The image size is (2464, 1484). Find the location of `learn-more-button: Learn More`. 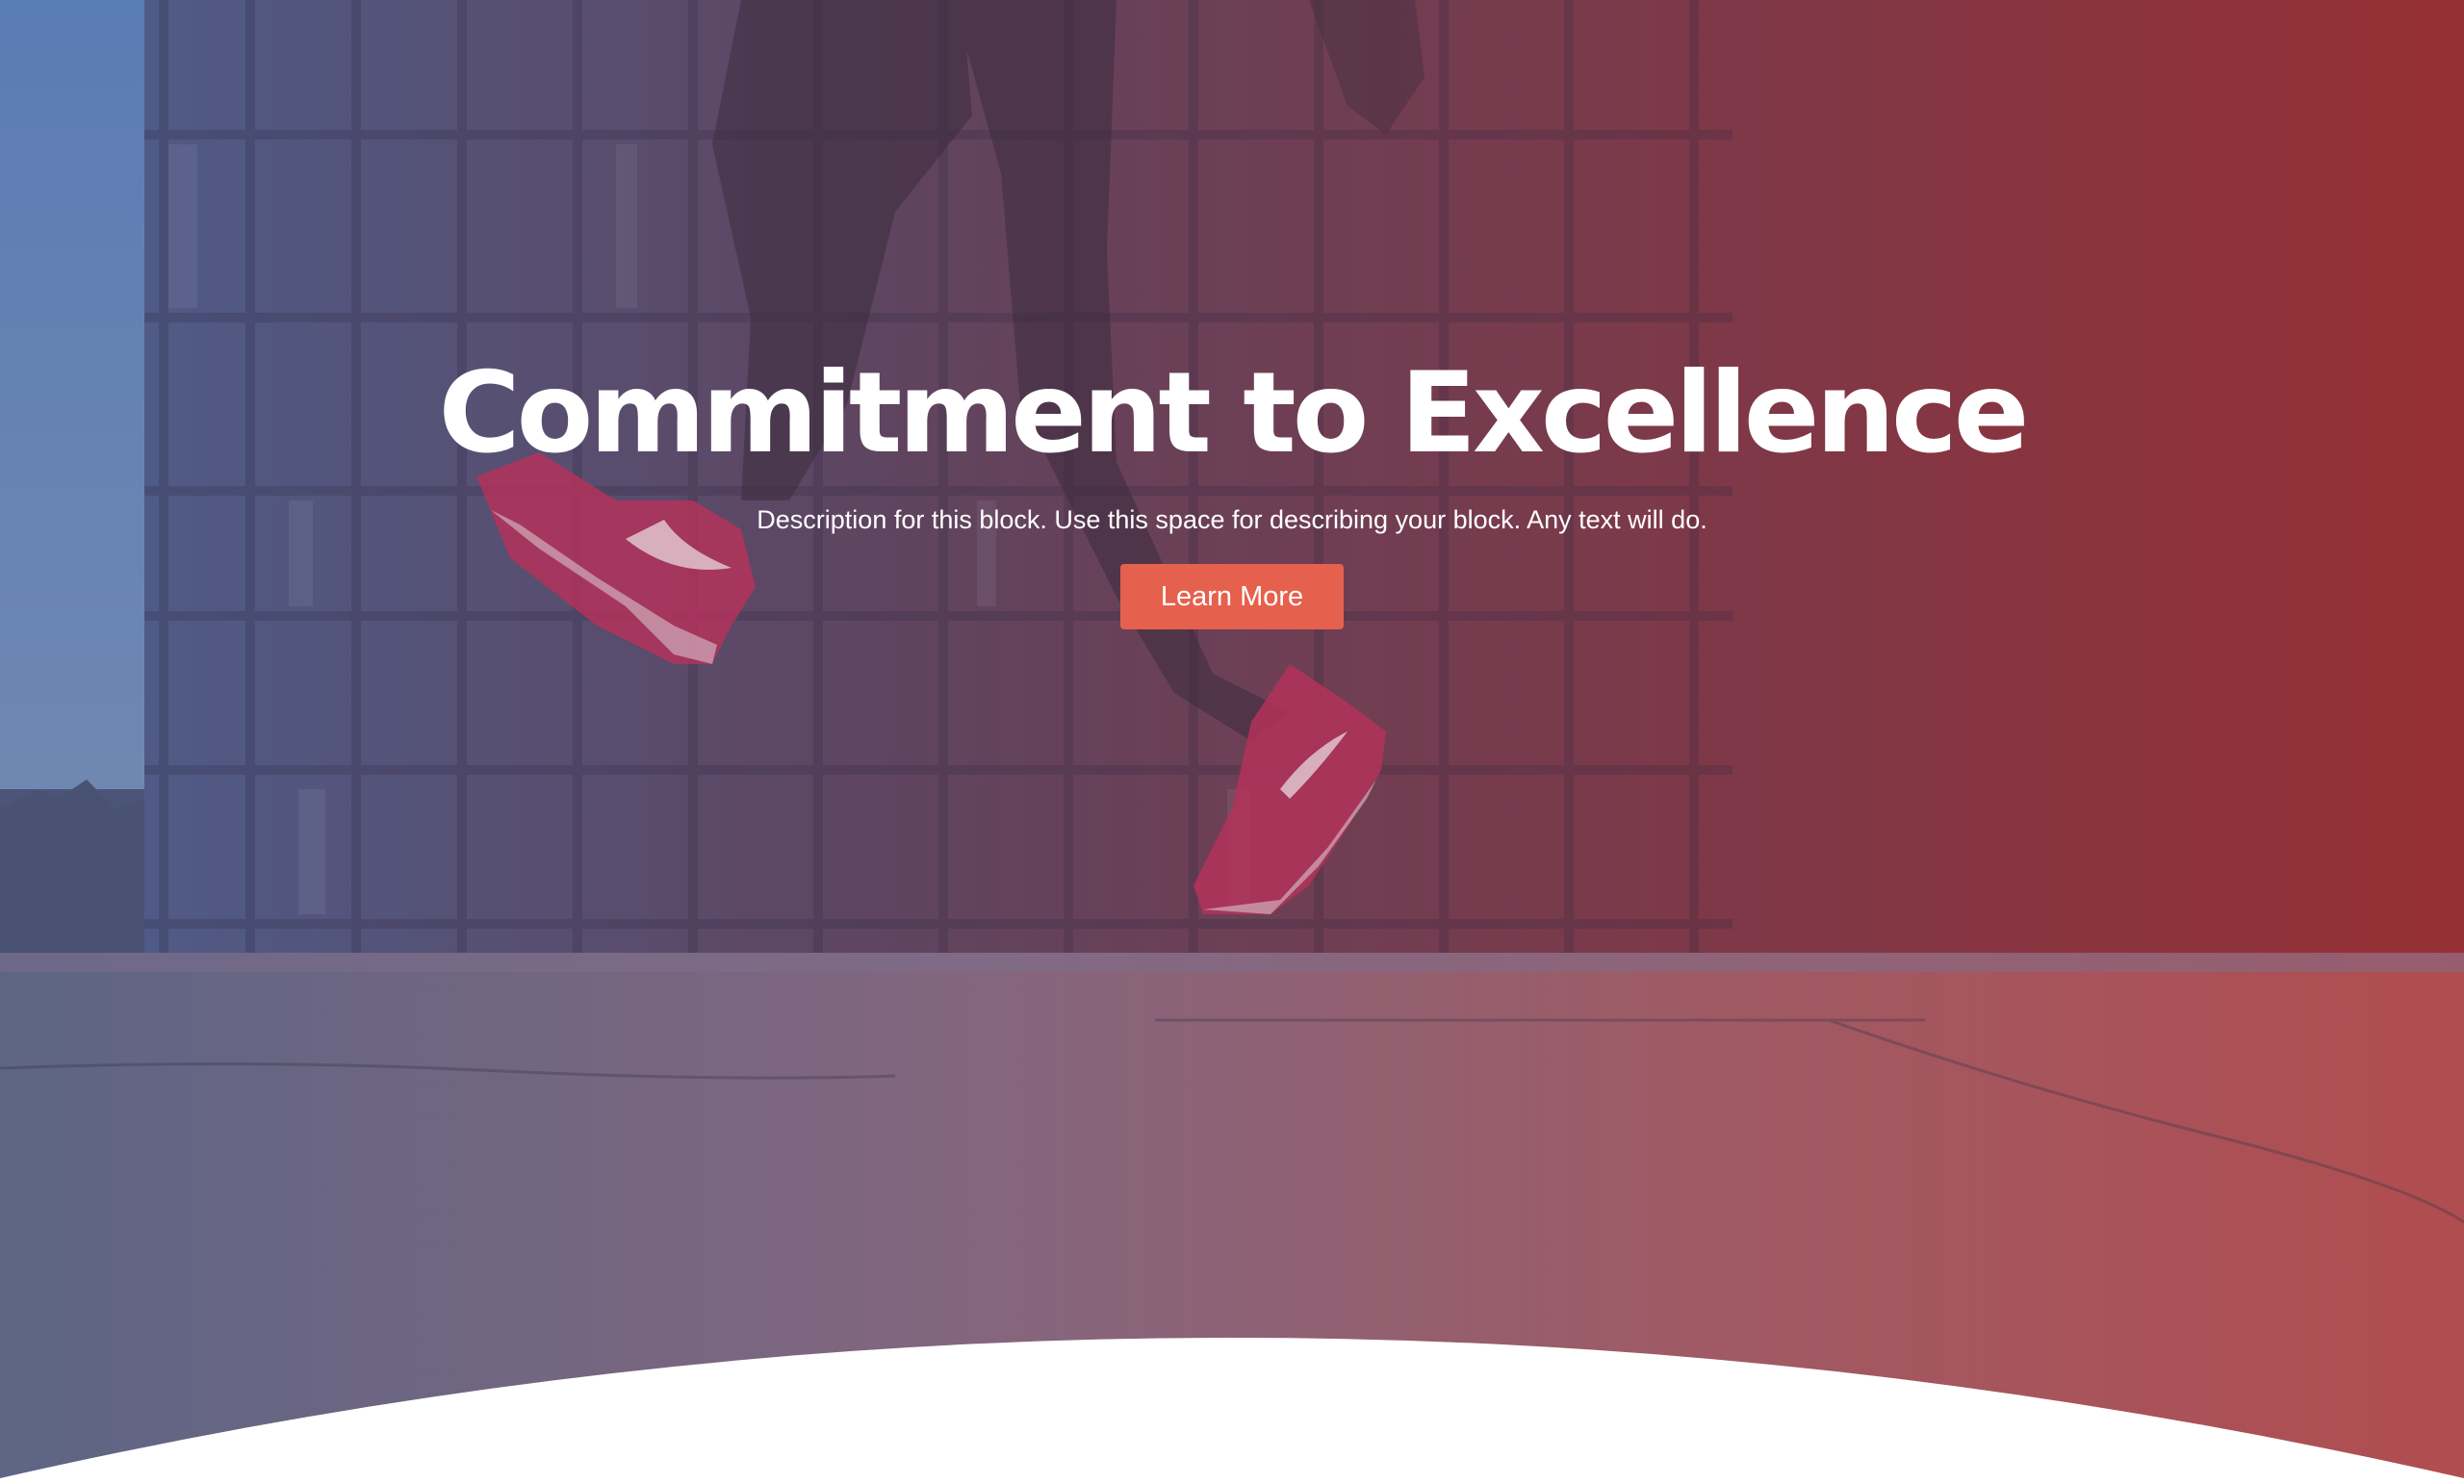

learn-more-button: Learn More is located at coordinates (1232, 596).